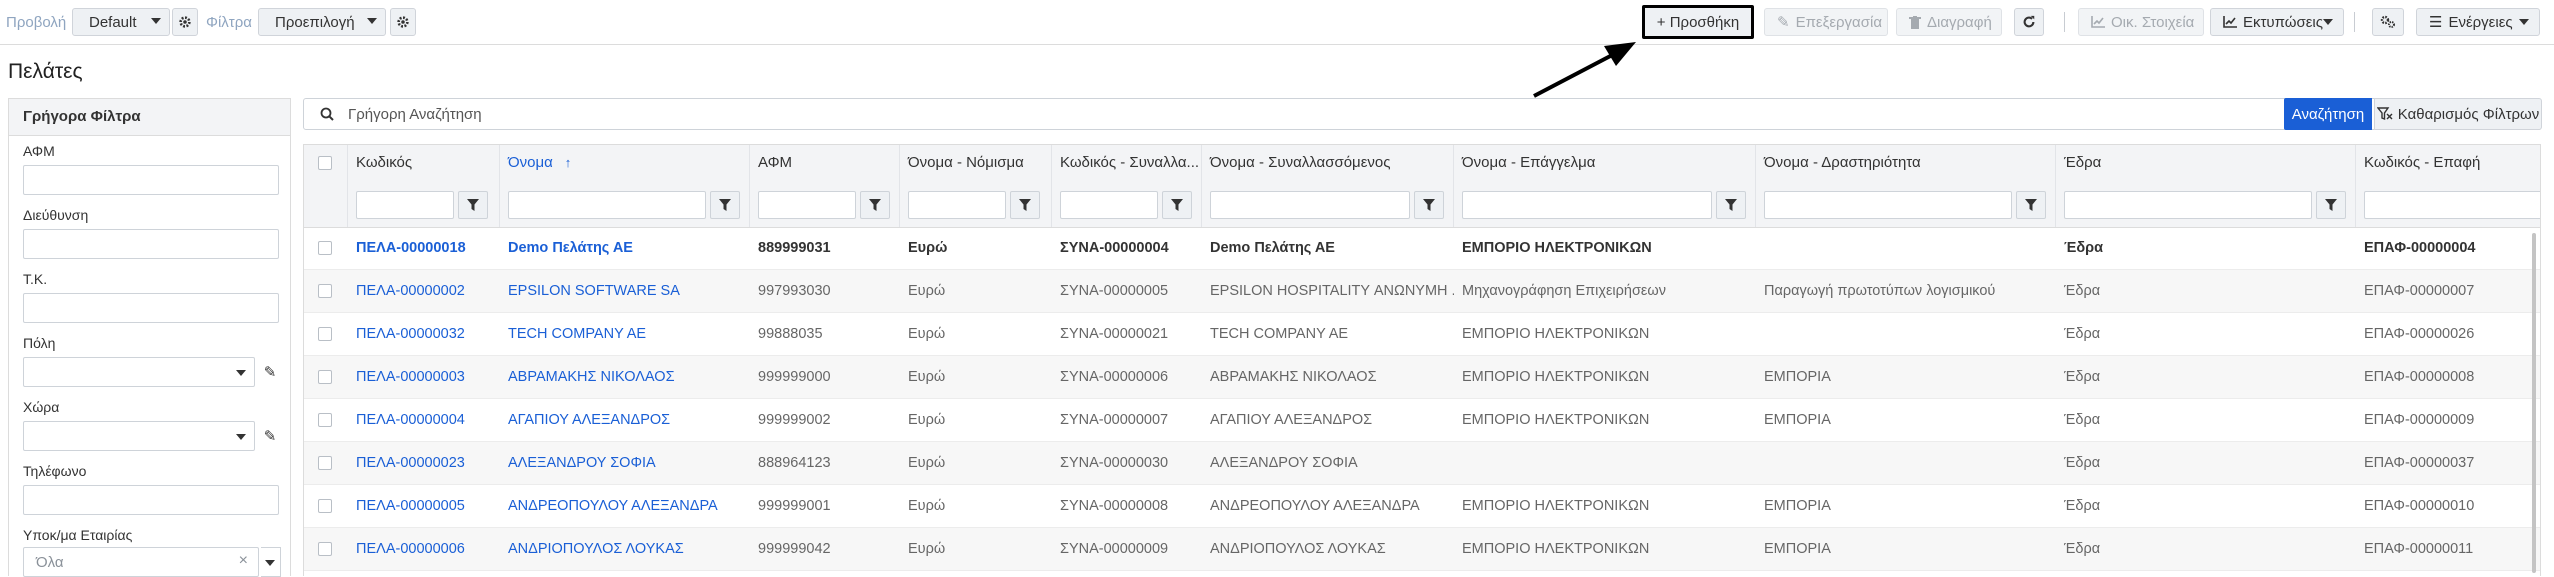 This screenshot has height=577, width=2554. I want to click on column-header-contact-code: Κωδικός - Επαφή, so click(2448, 163).